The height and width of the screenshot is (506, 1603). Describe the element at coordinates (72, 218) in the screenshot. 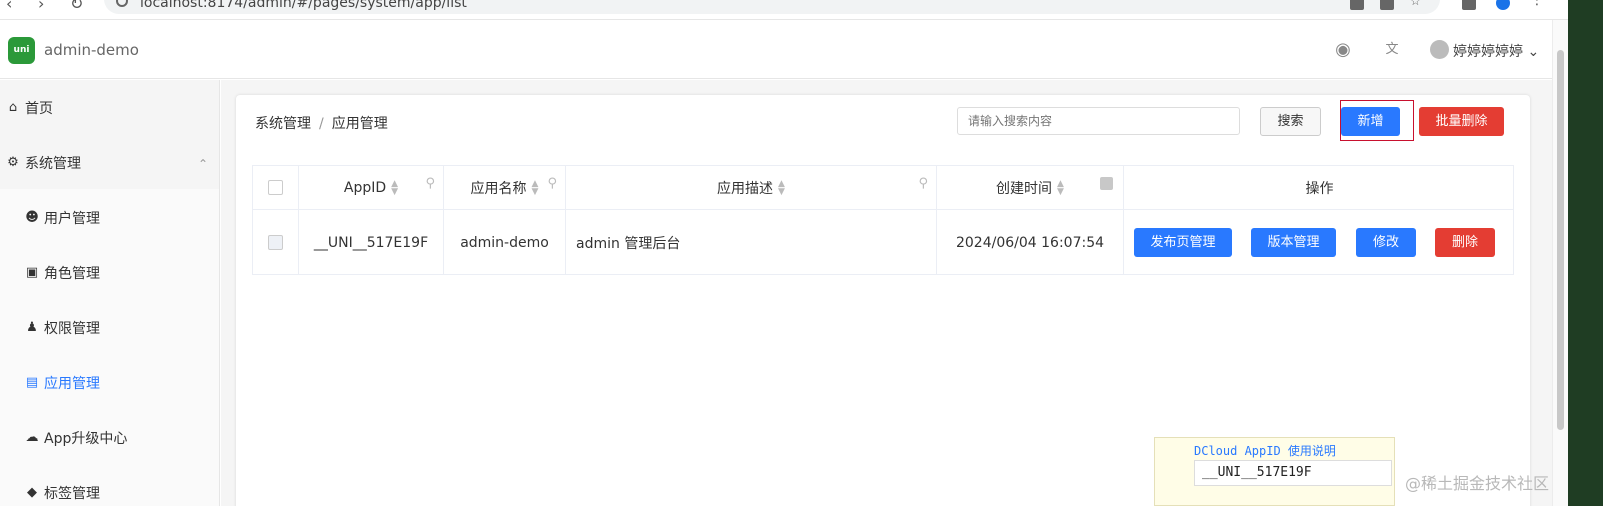

I see `sidebar-item-label: 用户管理` at that location.